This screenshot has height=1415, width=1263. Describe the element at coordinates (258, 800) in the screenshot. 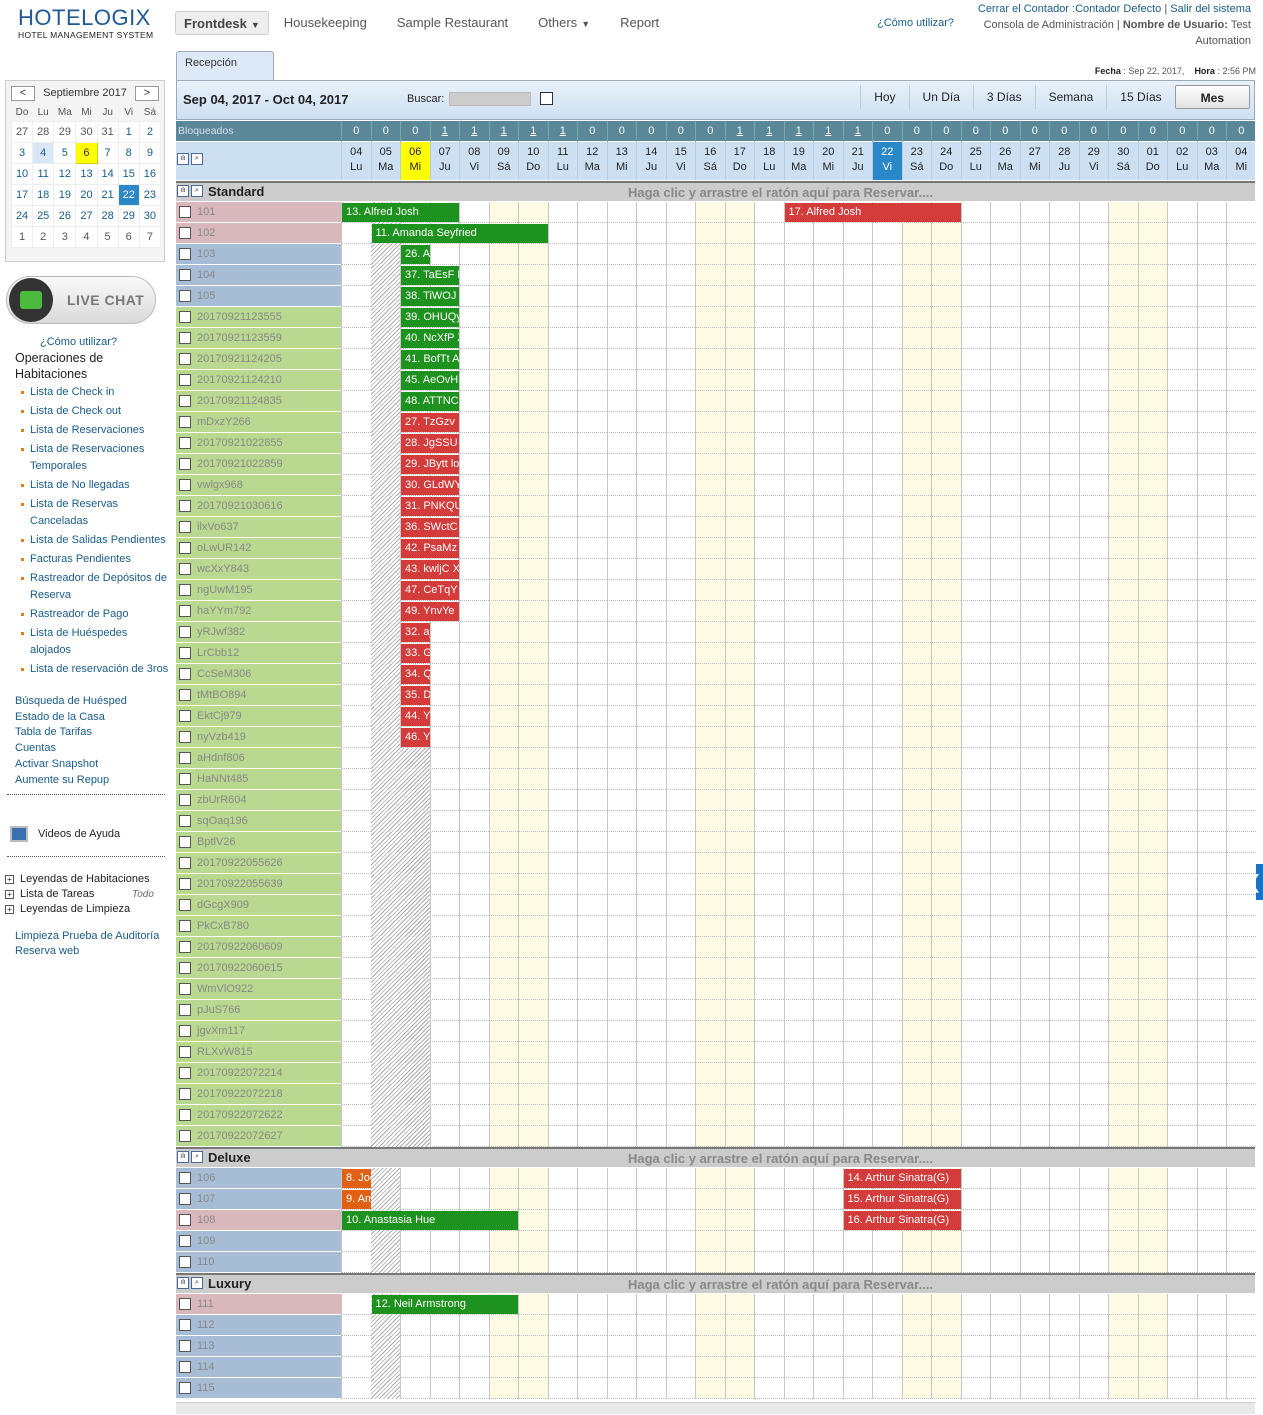

I see `room-label: zbUrR604` at that location.